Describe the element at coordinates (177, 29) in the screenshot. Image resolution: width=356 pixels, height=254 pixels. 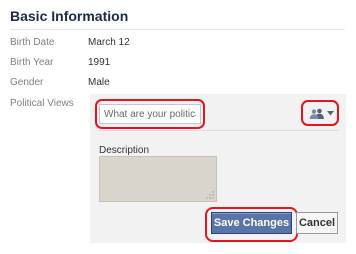
I see `title-divider` at that location.